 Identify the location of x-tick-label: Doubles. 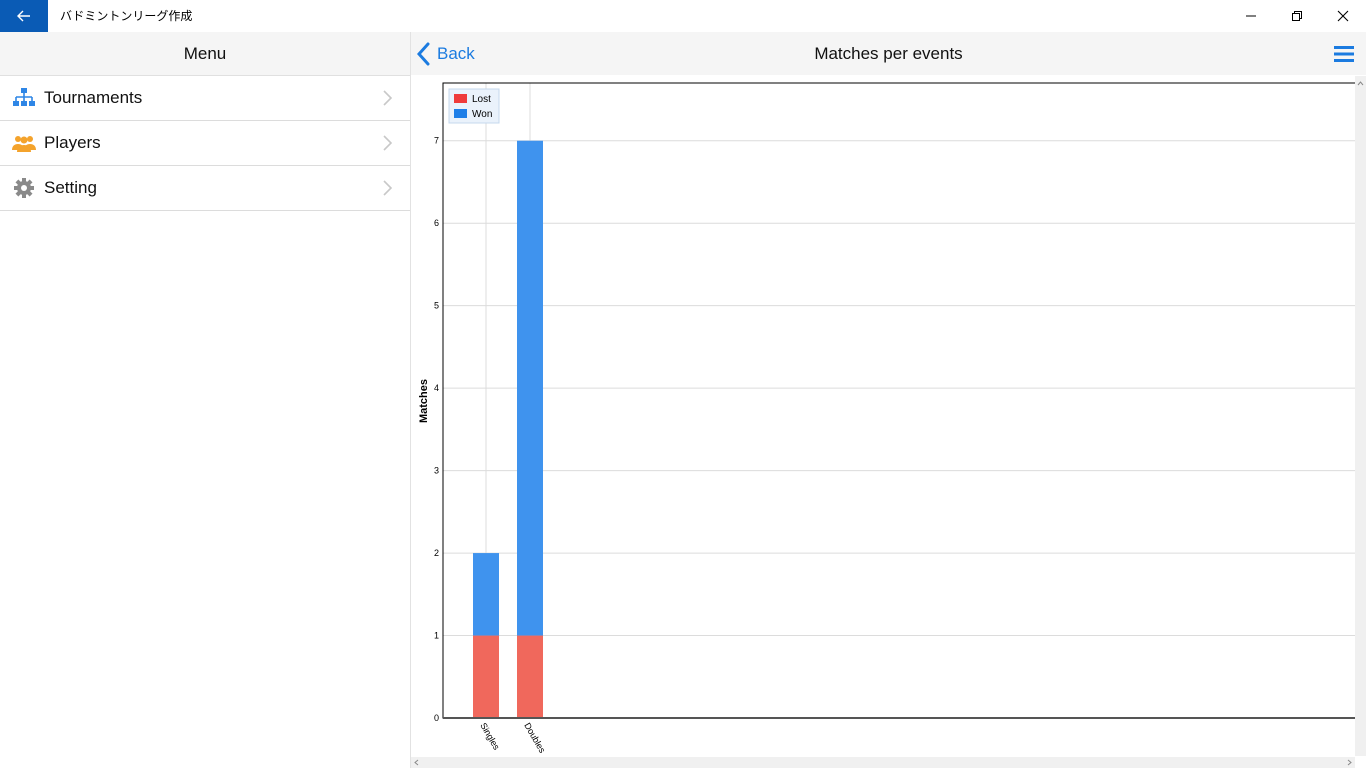
(534, 738).